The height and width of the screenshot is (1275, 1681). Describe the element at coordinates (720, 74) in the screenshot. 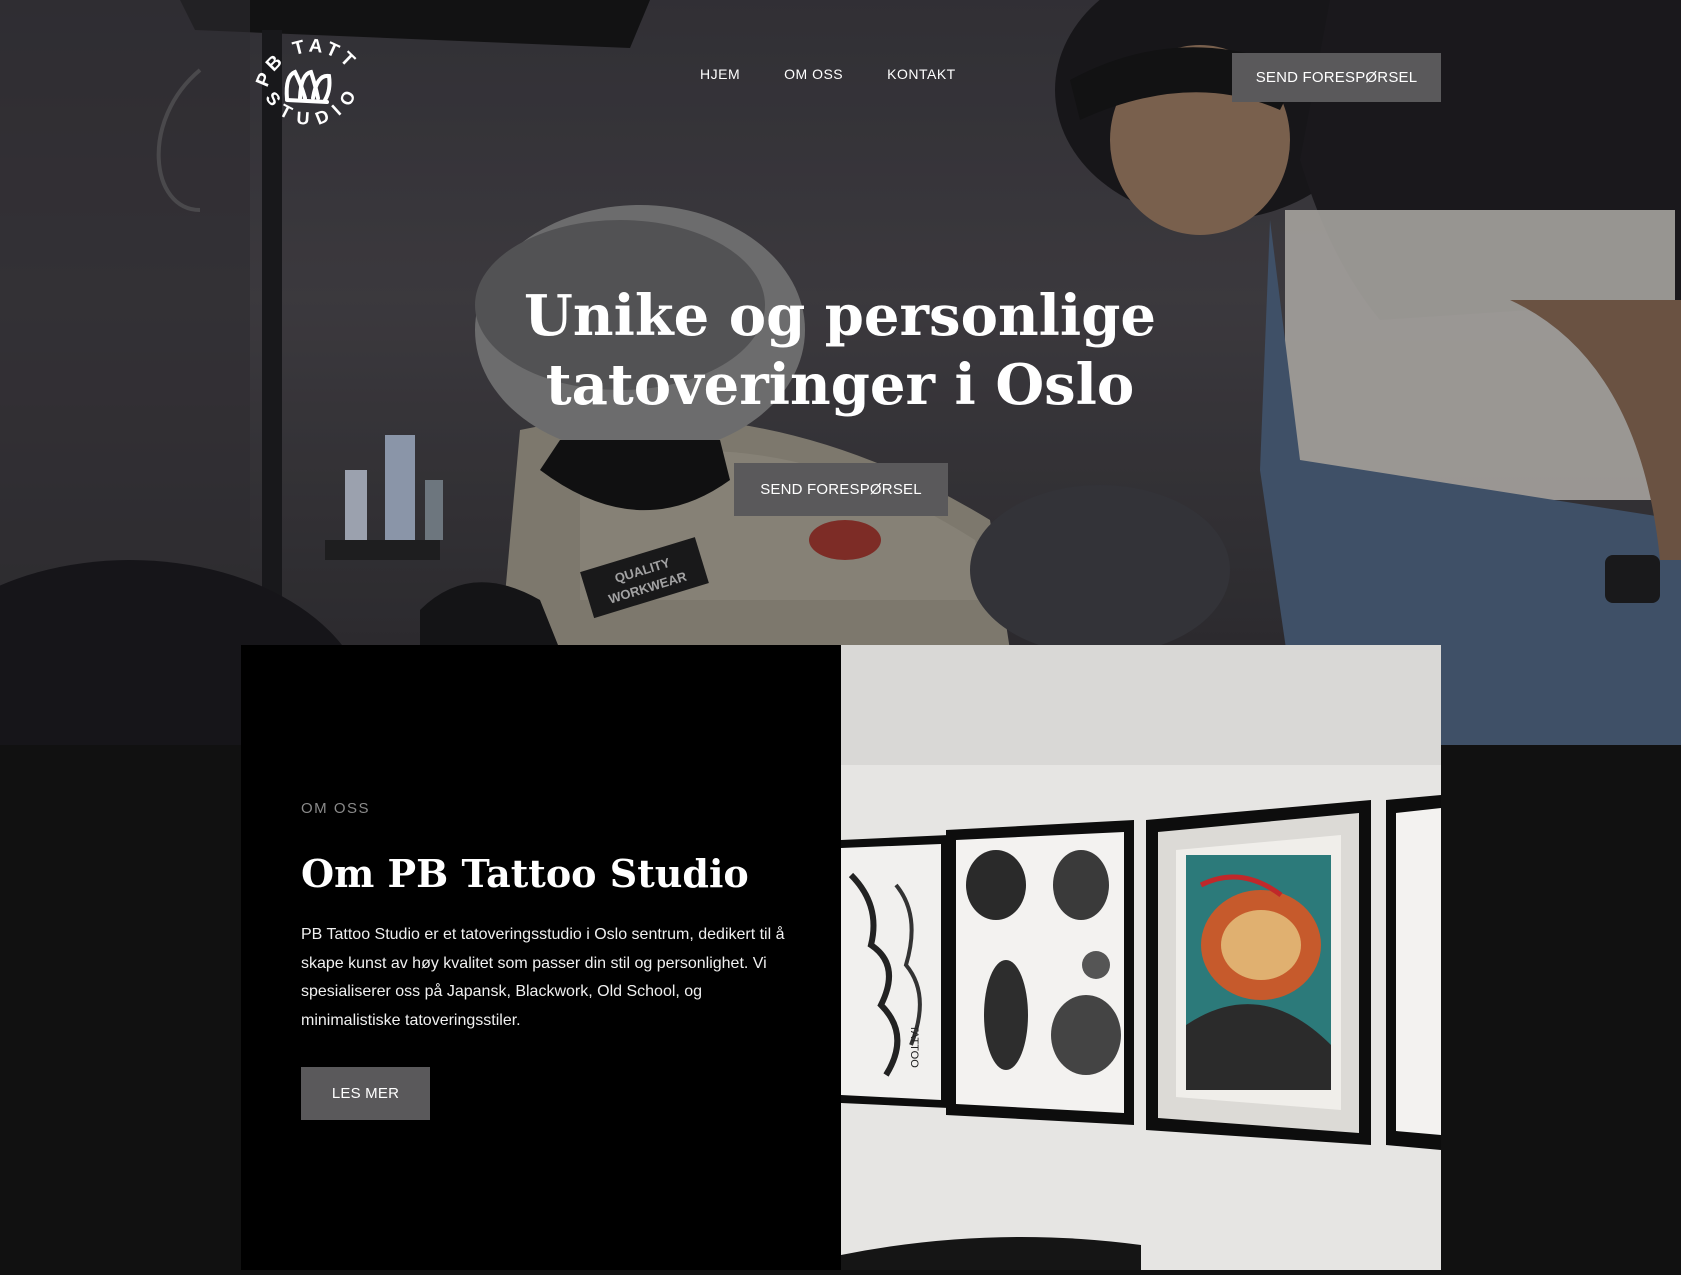

I see `nav-link-hjem: HJEM` at that location.